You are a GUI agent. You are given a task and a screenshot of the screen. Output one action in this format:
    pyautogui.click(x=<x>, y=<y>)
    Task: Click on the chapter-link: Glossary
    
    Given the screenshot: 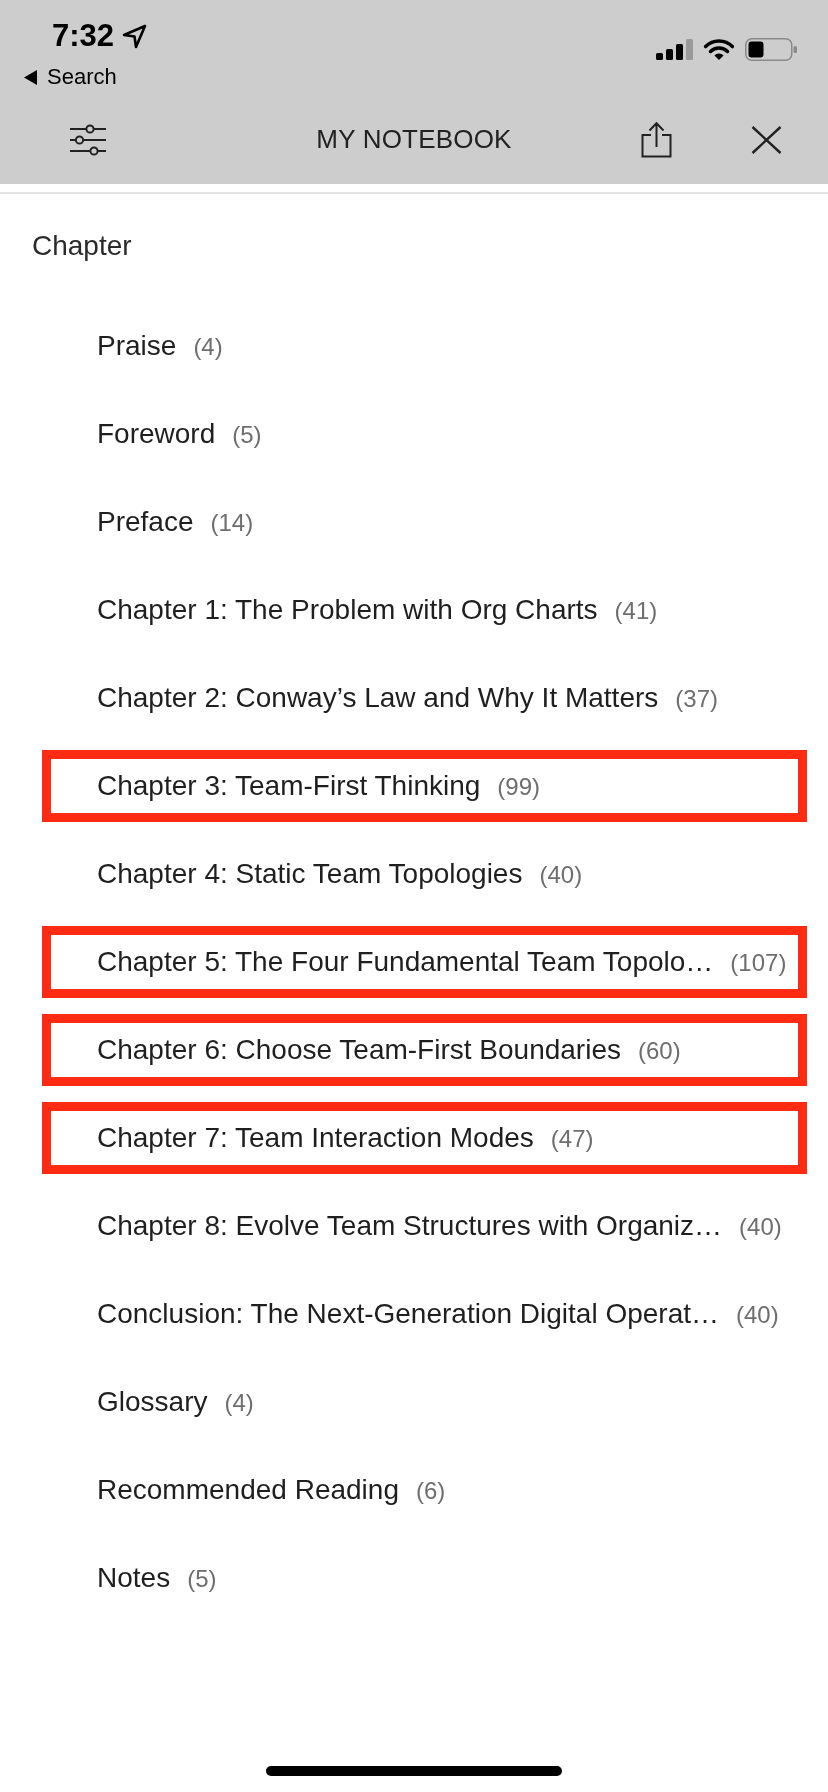 What is the action you would take?
    pyautogui.click(x=152, y=1402)
    